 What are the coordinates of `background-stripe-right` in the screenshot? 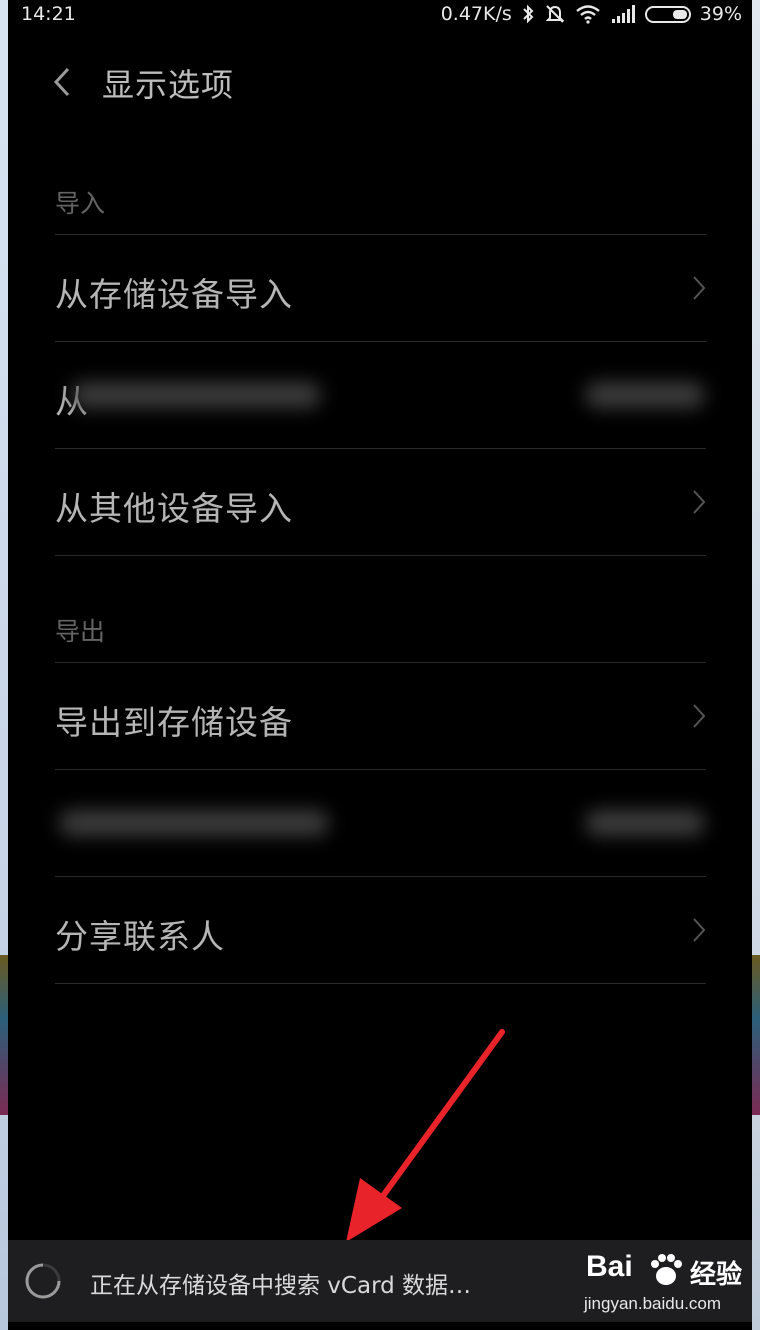 It's located at (756, 1035).